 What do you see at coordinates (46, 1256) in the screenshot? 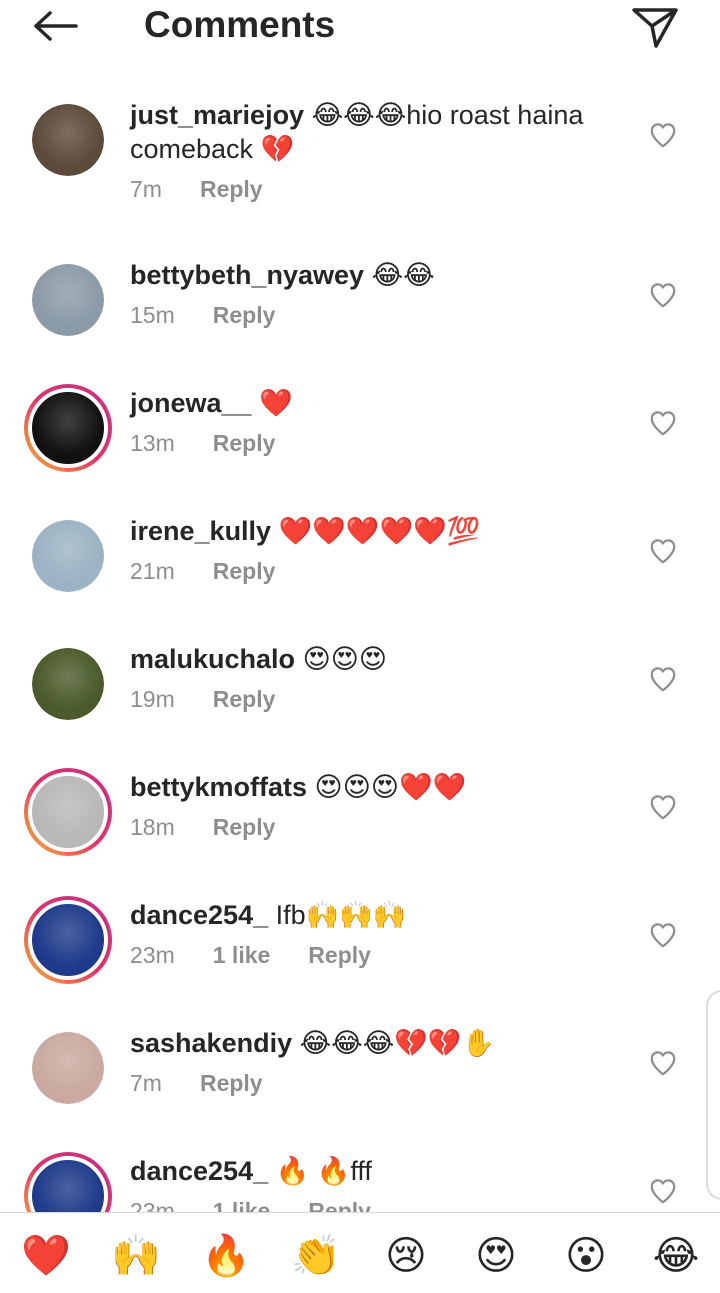
I see `reaction-emoji: ❤️` at bounding box center [46, 1256].